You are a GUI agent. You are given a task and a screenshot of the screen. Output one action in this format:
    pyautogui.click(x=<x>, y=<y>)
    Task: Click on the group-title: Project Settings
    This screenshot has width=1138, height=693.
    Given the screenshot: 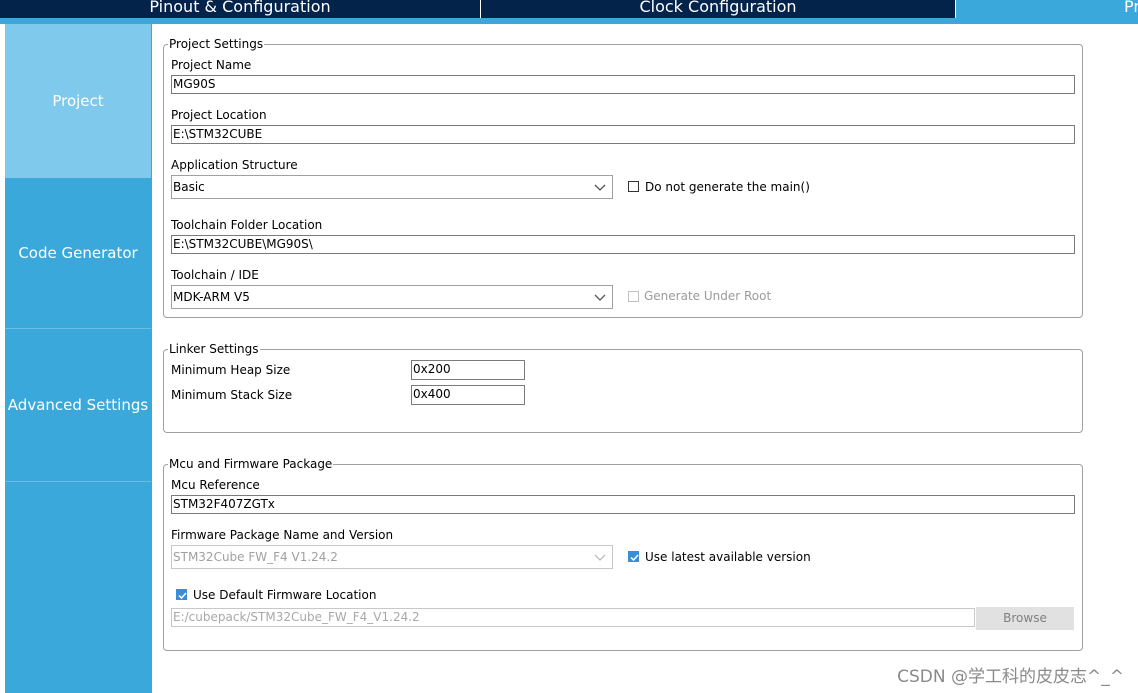 What is the action you would take?
    pyautogui.click(x=216, y=44)
    